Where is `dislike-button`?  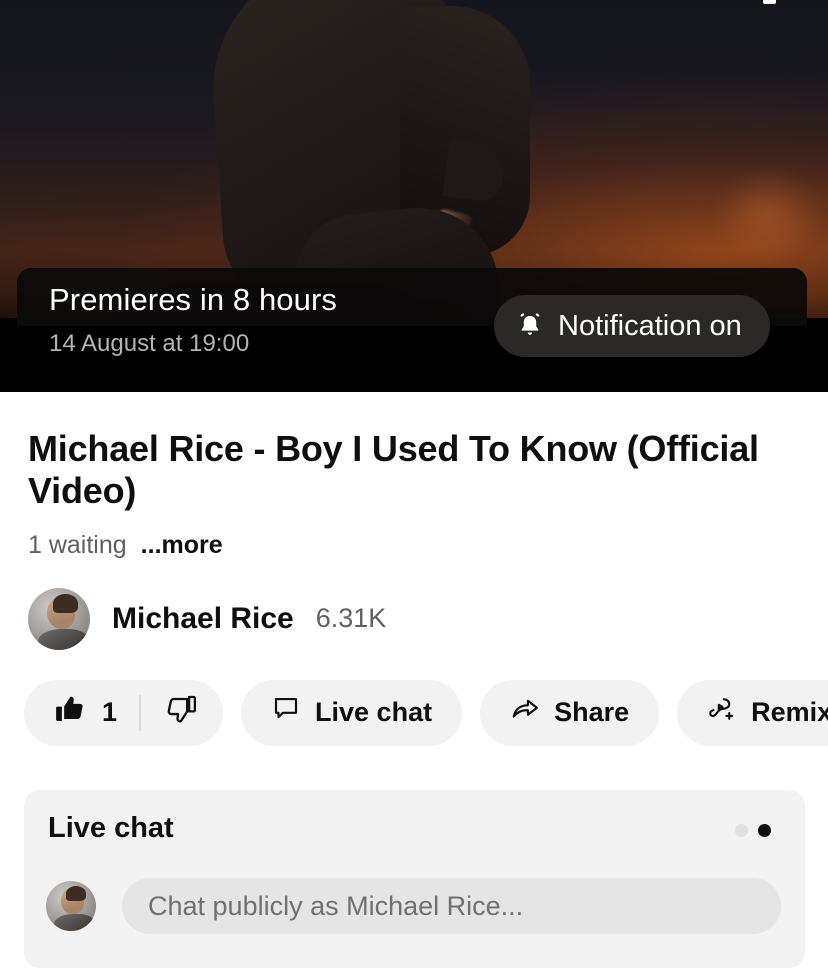 dislike-button is located at coordinates (169, 712).